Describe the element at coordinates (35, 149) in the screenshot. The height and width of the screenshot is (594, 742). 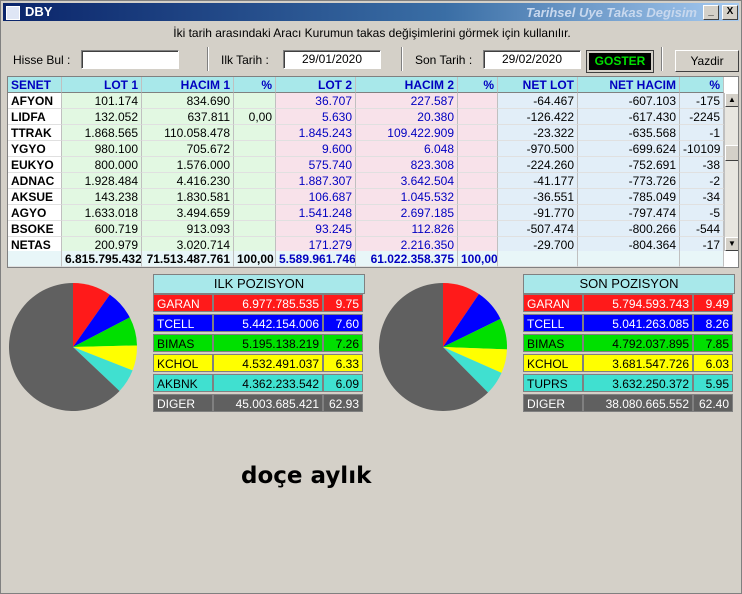
I see `cell-senet: YGYO` at that location.